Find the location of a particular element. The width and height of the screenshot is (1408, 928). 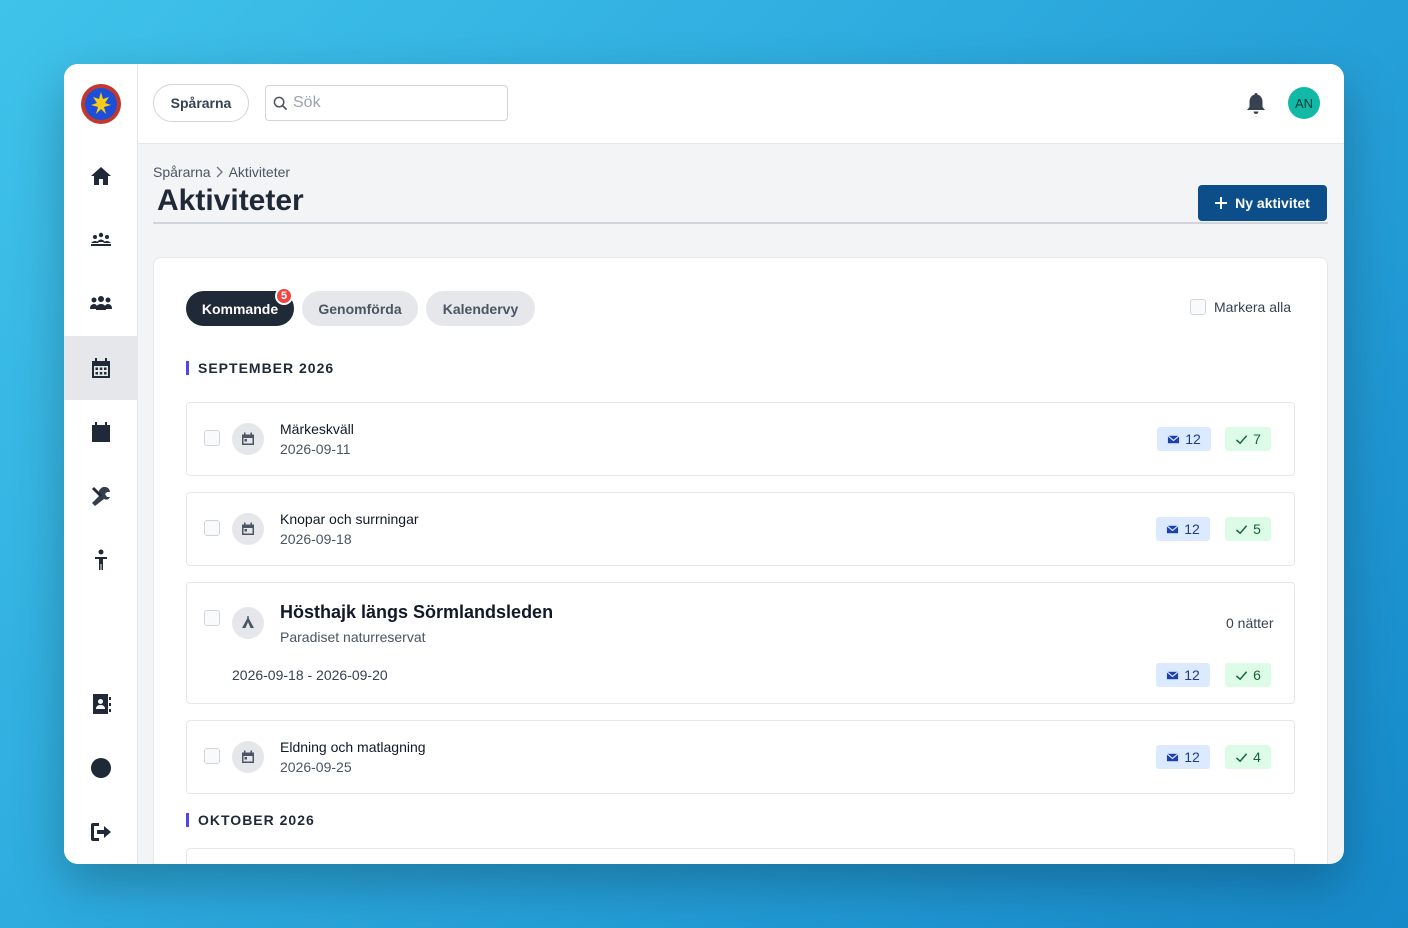

sign-out-icon is located at coordinates (100, 832).